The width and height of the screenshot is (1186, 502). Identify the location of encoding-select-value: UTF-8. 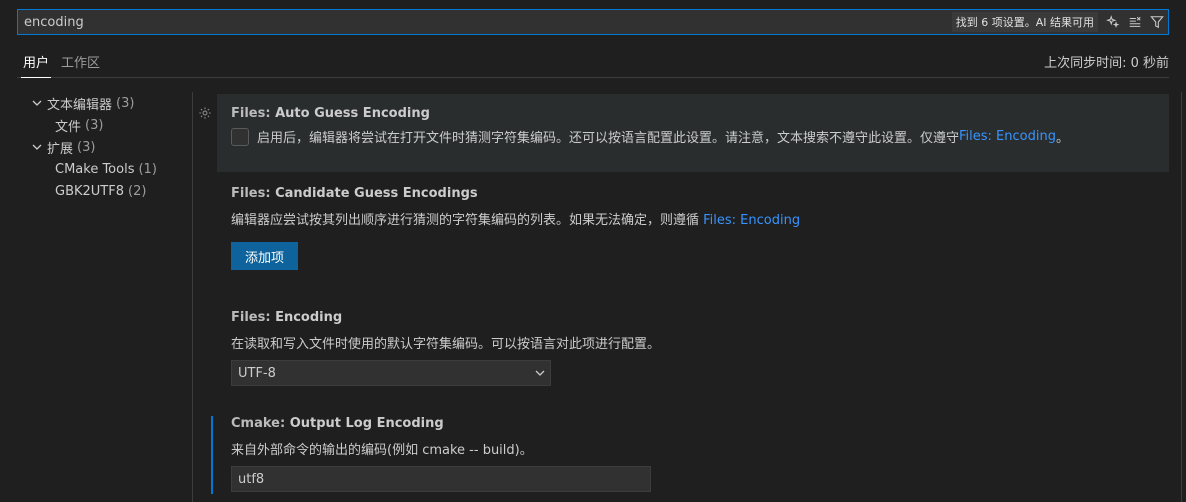
(257, 373).